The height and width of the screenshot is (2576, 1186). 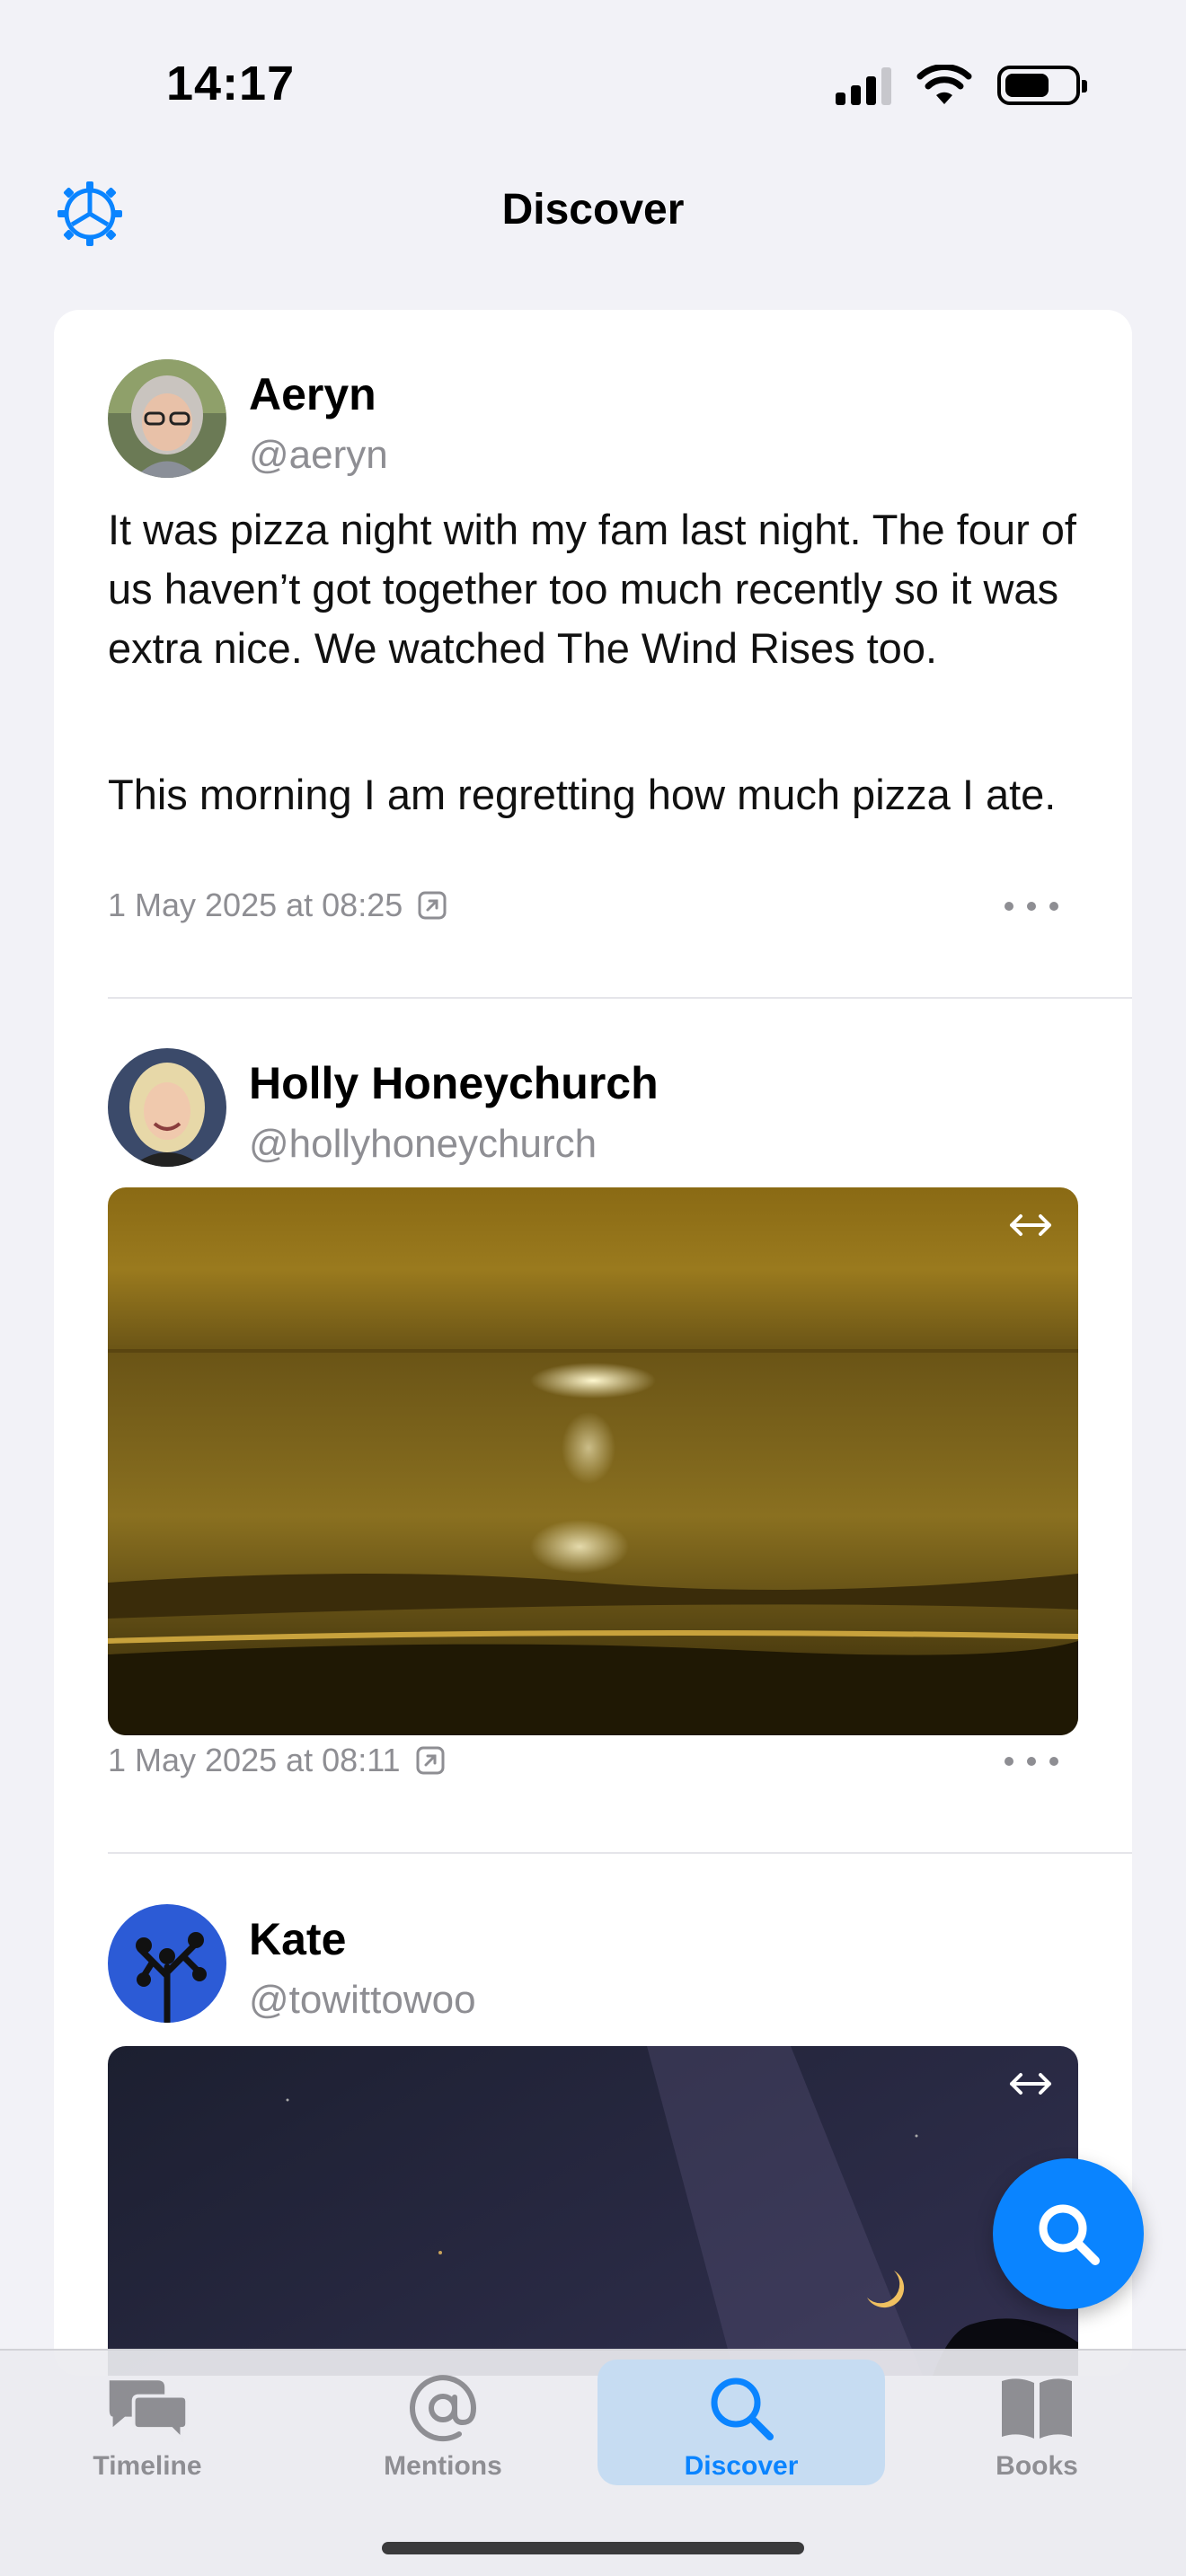 I want to click on navigation-bar: Discover, so click(x=593, y=211).